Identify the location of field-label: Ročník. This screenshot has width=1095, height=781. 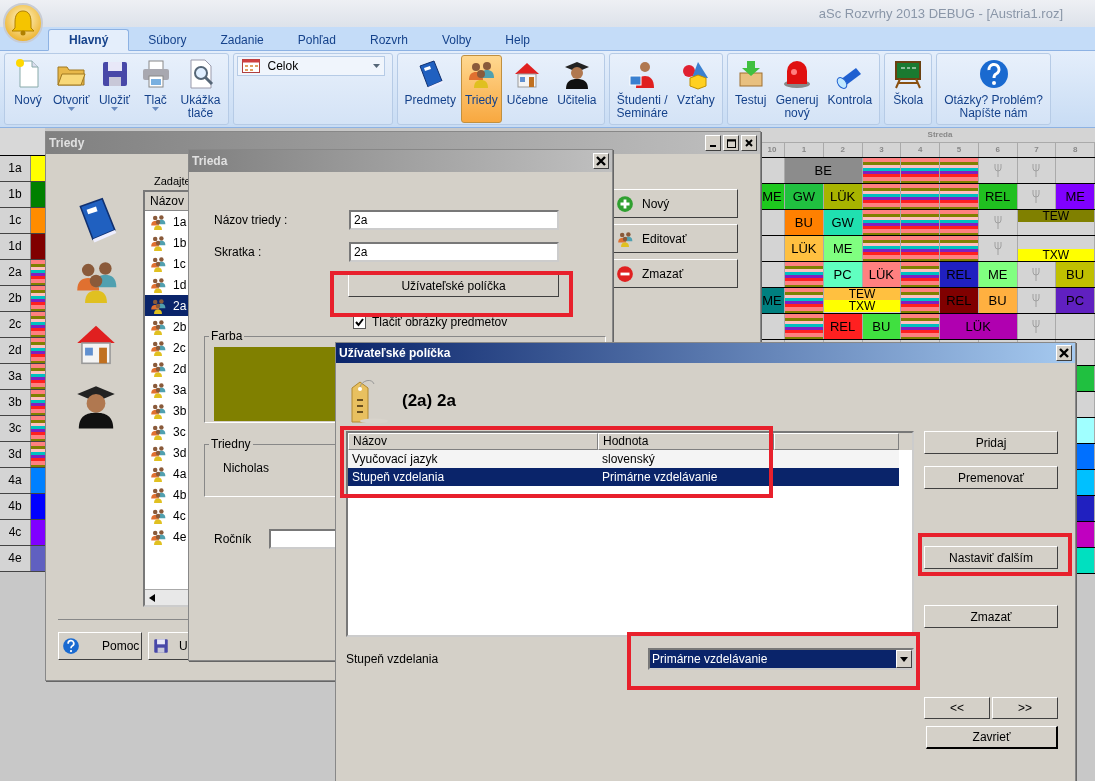
(233, 539).